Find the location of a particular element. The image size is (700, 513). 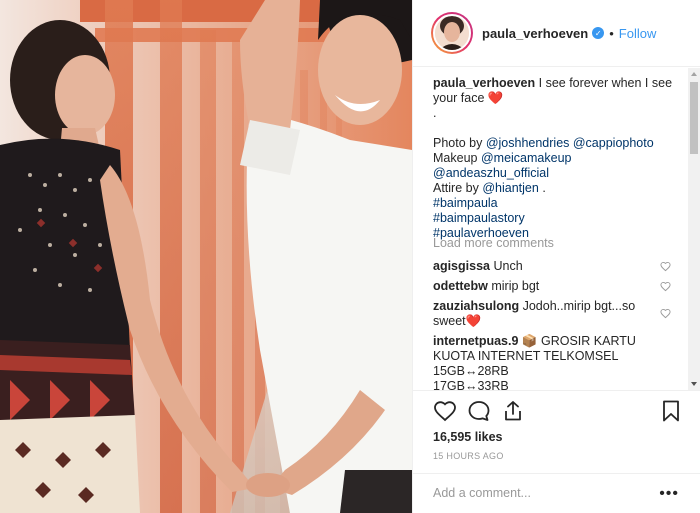

comment-text: 15GB↔28RB is located at coordinates (471, 371).